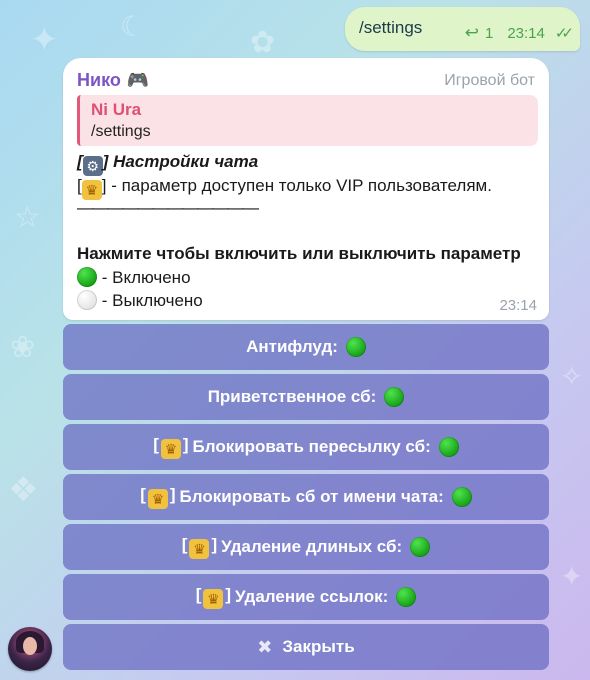 The height and width of the screenshot is (680, 590). Describe the element at coordinates (87, 300) in the screenshot. I see `white-circle-icon` at that location.